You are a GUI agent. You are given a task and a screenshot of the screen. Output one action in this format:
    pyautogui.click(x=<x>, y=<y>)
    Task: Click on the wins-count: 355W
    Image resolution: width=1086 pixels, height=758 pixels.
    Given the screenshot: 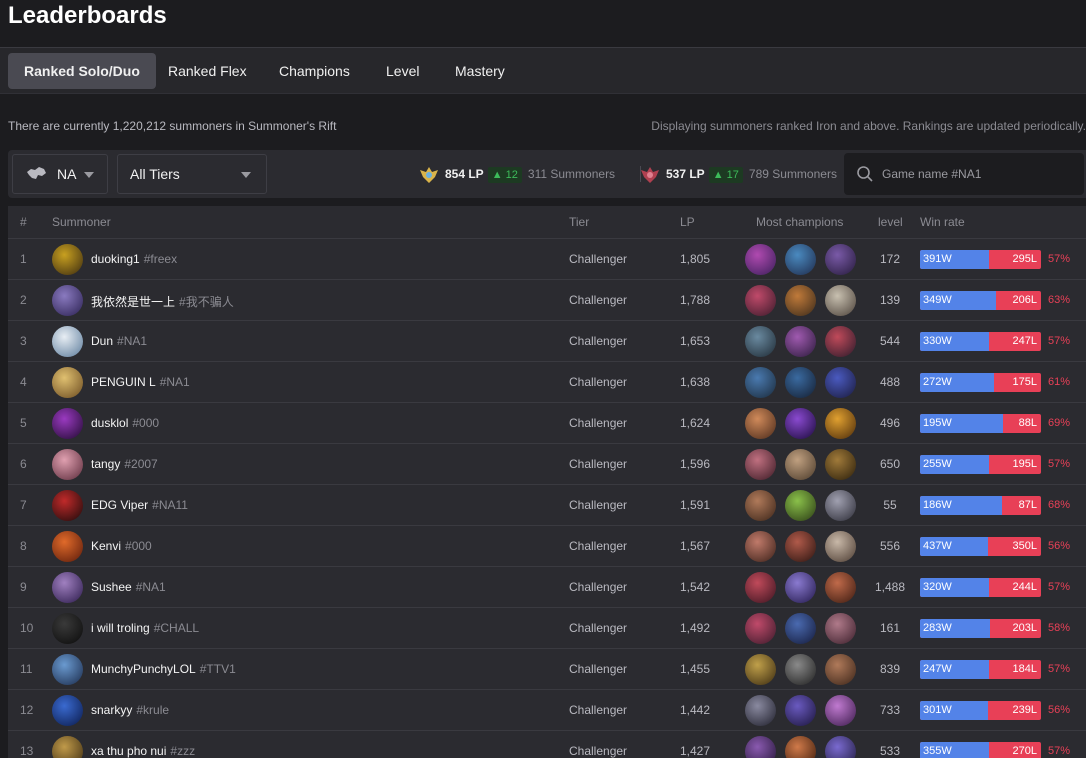 What is the action you would take?
    pyautogui.click(x=937, y=751)
    